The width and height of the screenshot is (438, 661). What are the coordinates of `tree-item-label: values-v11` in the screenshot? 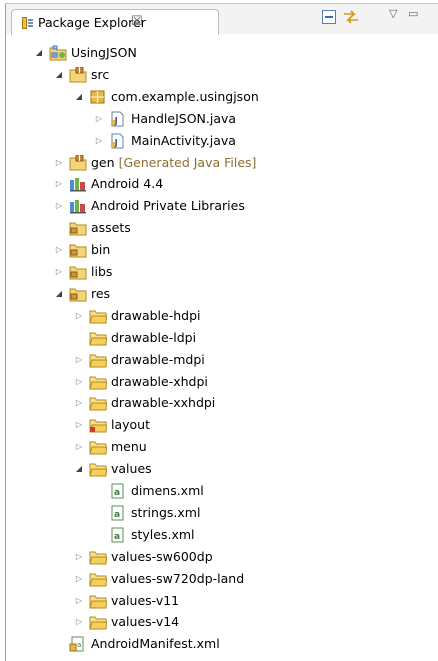 It's located at (145, 600).